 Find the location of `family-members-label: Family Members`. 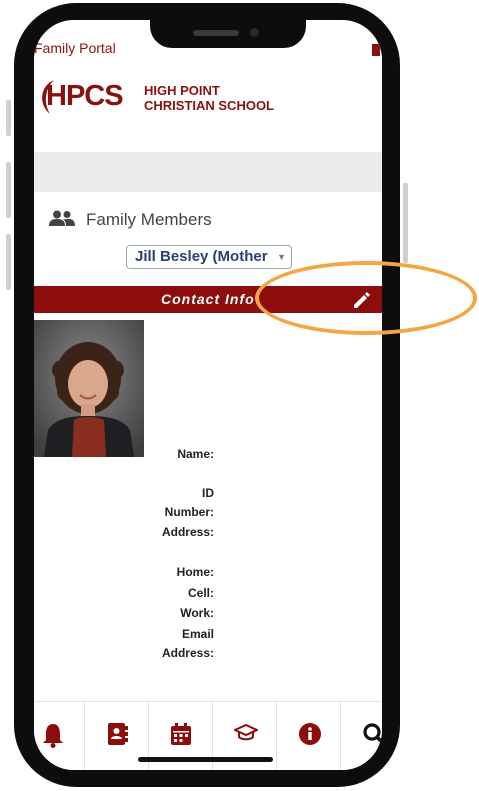

family-members-label: Family Members is located at coordinates (149, 219).